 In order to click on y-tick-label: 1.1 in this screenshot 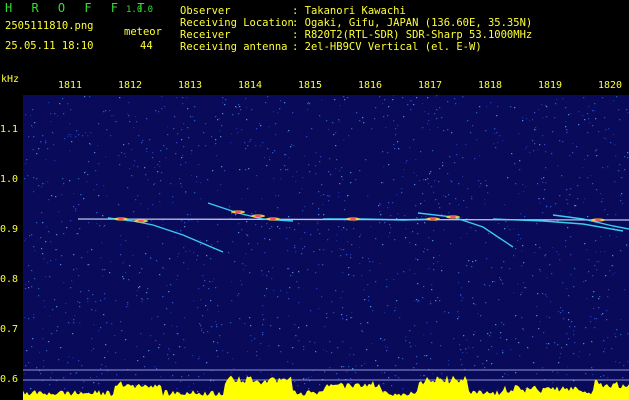, I will do `click(9, 129)`.